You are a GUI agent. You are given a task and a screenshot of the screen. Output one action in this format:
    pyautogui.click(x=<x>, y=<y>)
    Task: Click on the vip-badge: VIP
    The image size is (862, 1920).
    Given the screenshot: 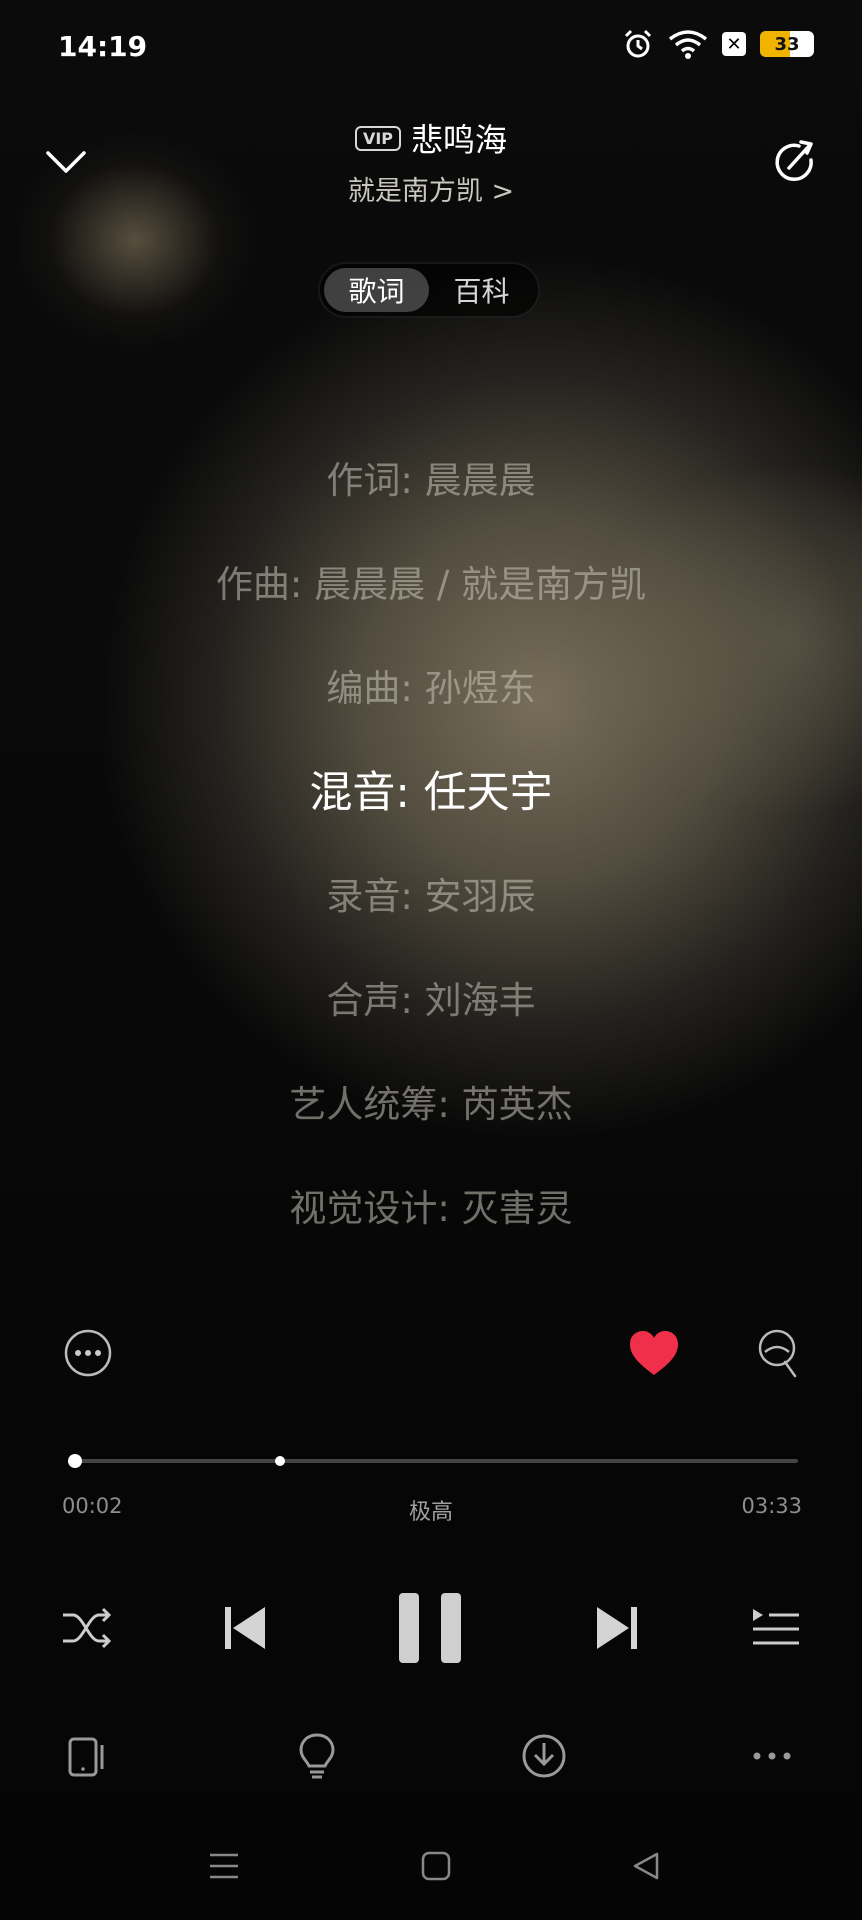 What is the action you would take?
    pyautogui.click(x=378, y=138)
    